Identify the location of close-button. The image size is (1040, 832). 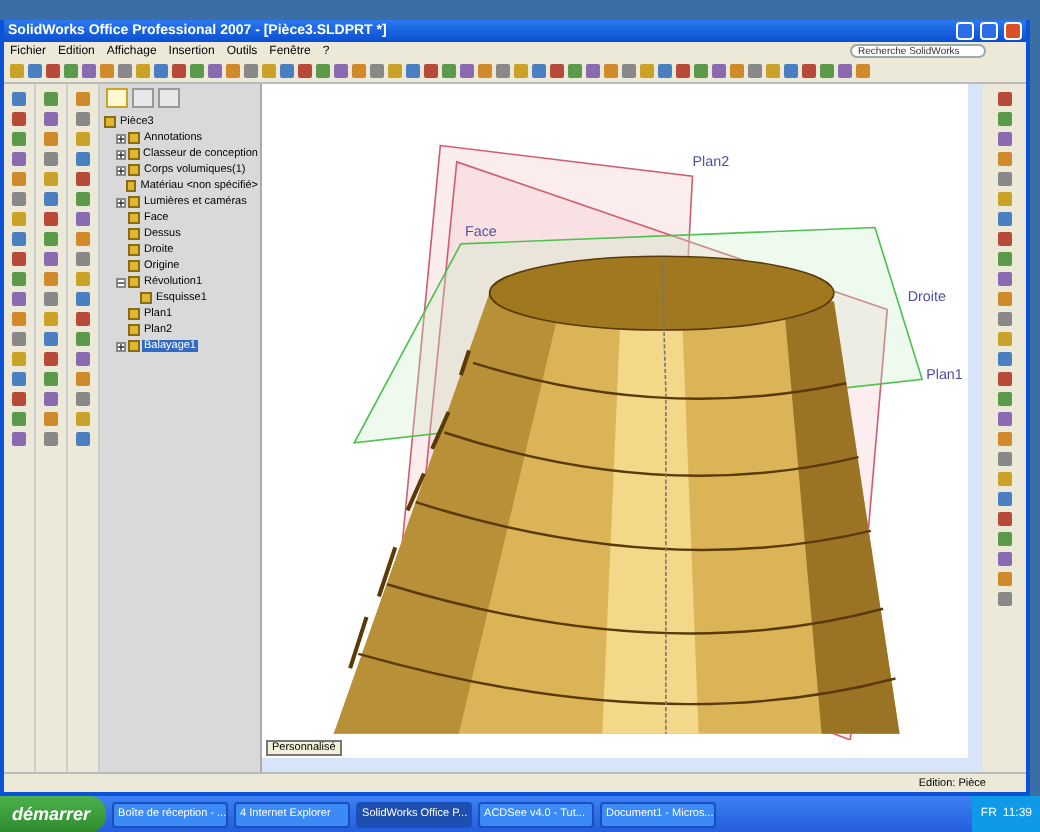
(1013, 31).